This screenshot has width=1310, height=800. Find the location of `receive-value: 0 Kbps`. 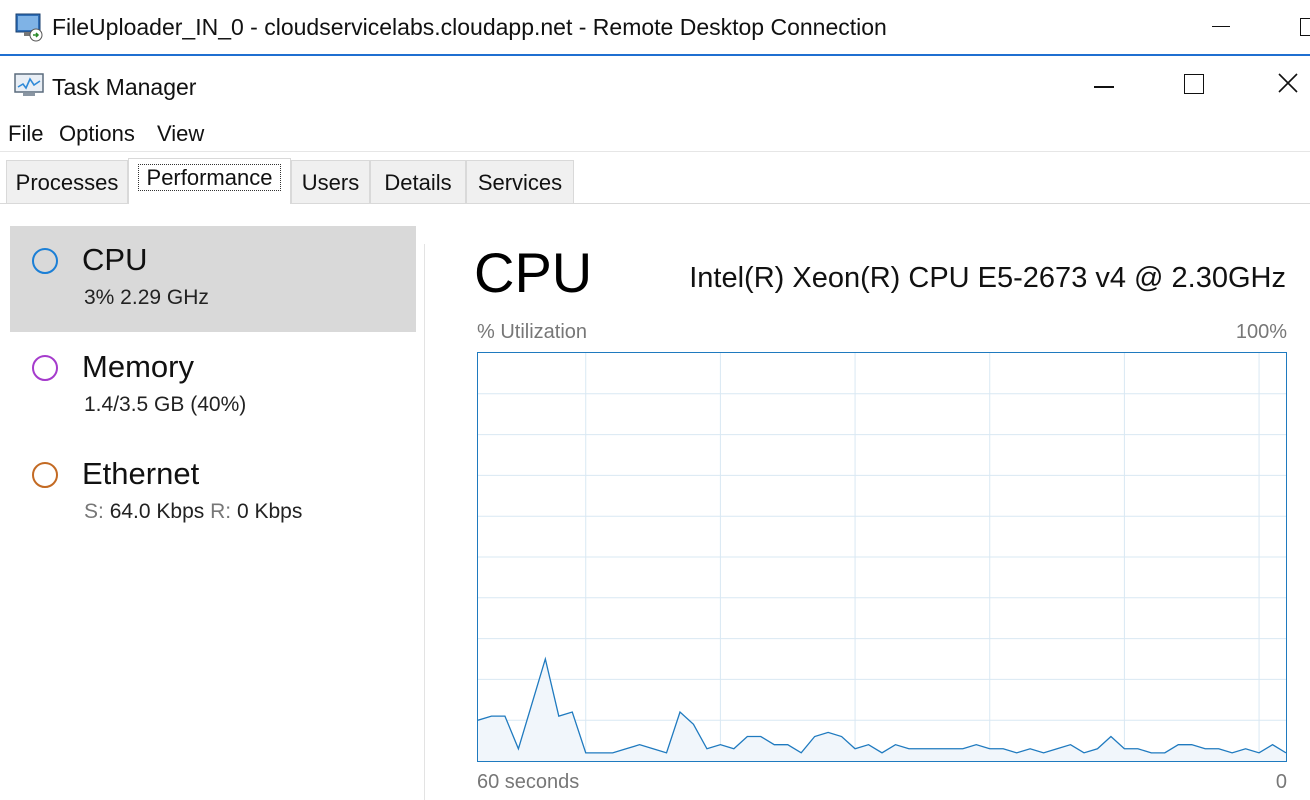

receive-value: 0 Kbps is located at coordinates (269, 511).